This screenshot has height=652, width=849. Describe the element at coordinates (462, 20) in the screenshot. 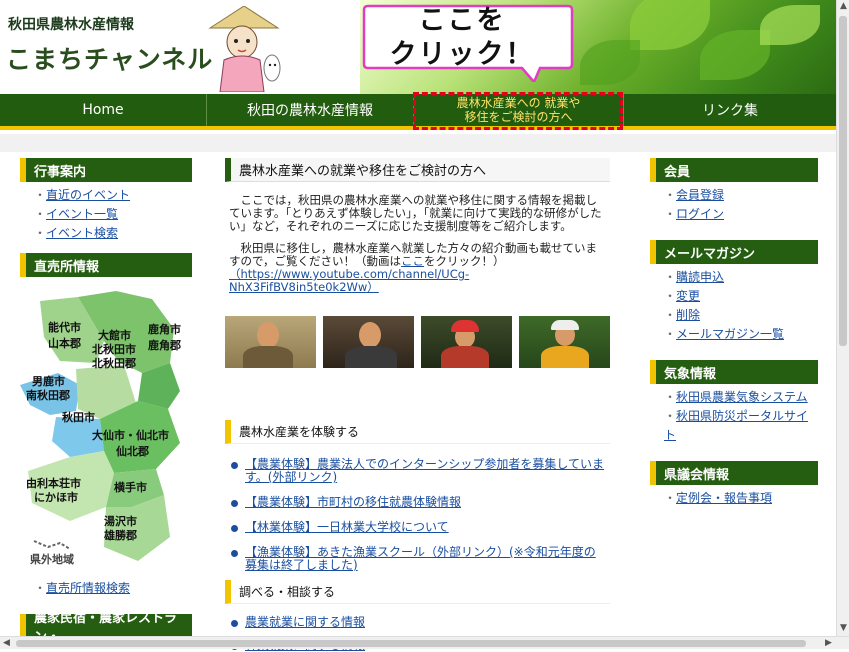

I see `callout-line-1: ここを` at that location.